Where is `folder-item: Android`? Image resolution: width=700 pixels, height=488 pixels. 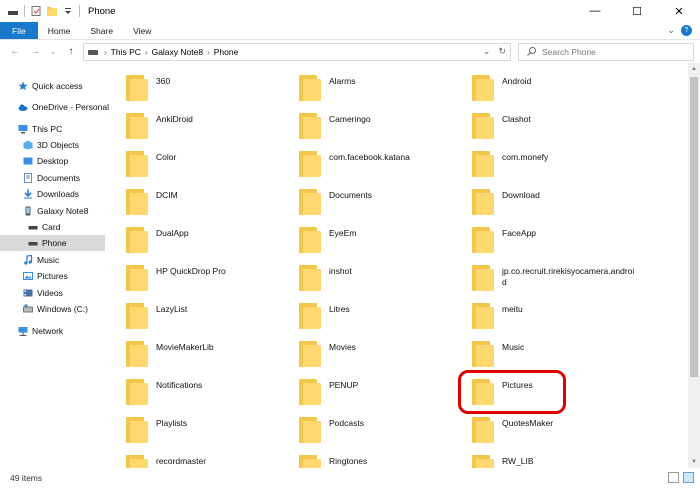
folder-item: Android is located at coordinates (554, 90).